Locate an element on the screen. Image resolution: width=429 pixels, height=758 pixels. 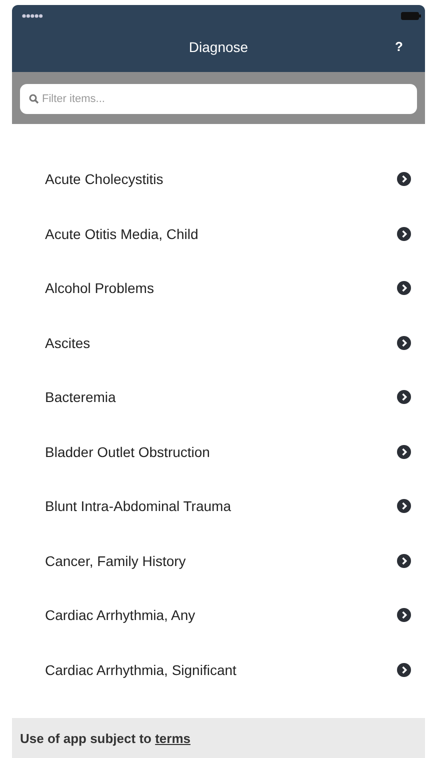
terms-notice: Use of app subject to terms is located at coordinates (105, 738).